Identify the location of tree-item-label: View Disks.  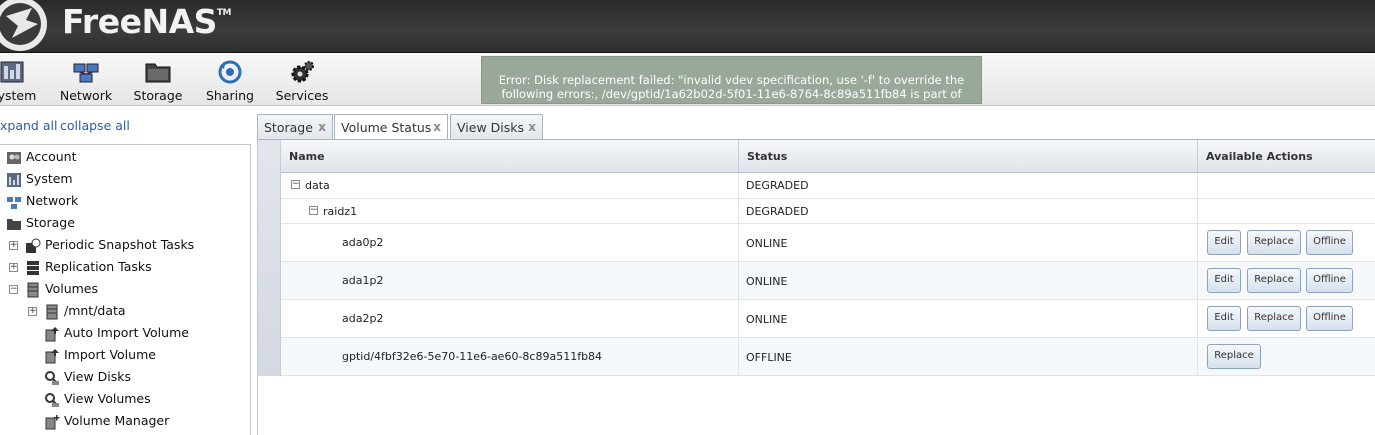
(97, 376).